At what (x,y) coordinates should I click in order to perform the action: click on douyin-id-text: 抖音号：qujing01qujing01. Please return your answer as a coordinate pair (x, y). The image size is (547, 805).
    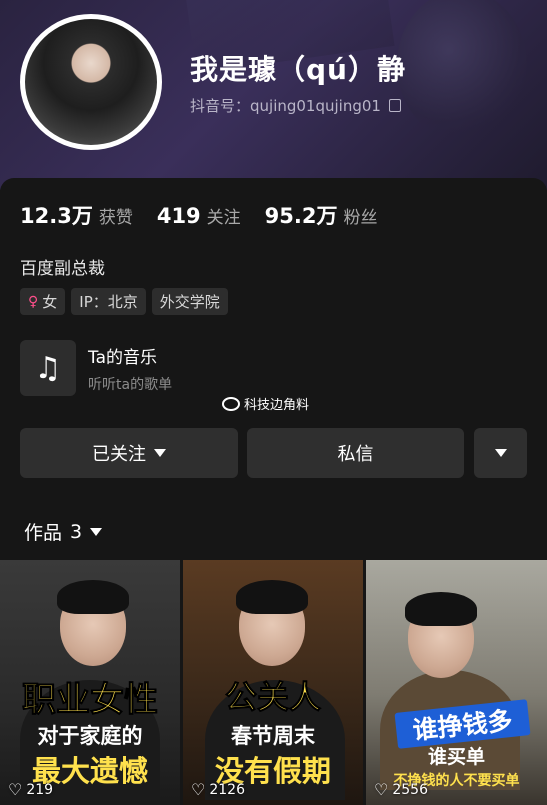
    Looking at the image, I should click on (285, 106).